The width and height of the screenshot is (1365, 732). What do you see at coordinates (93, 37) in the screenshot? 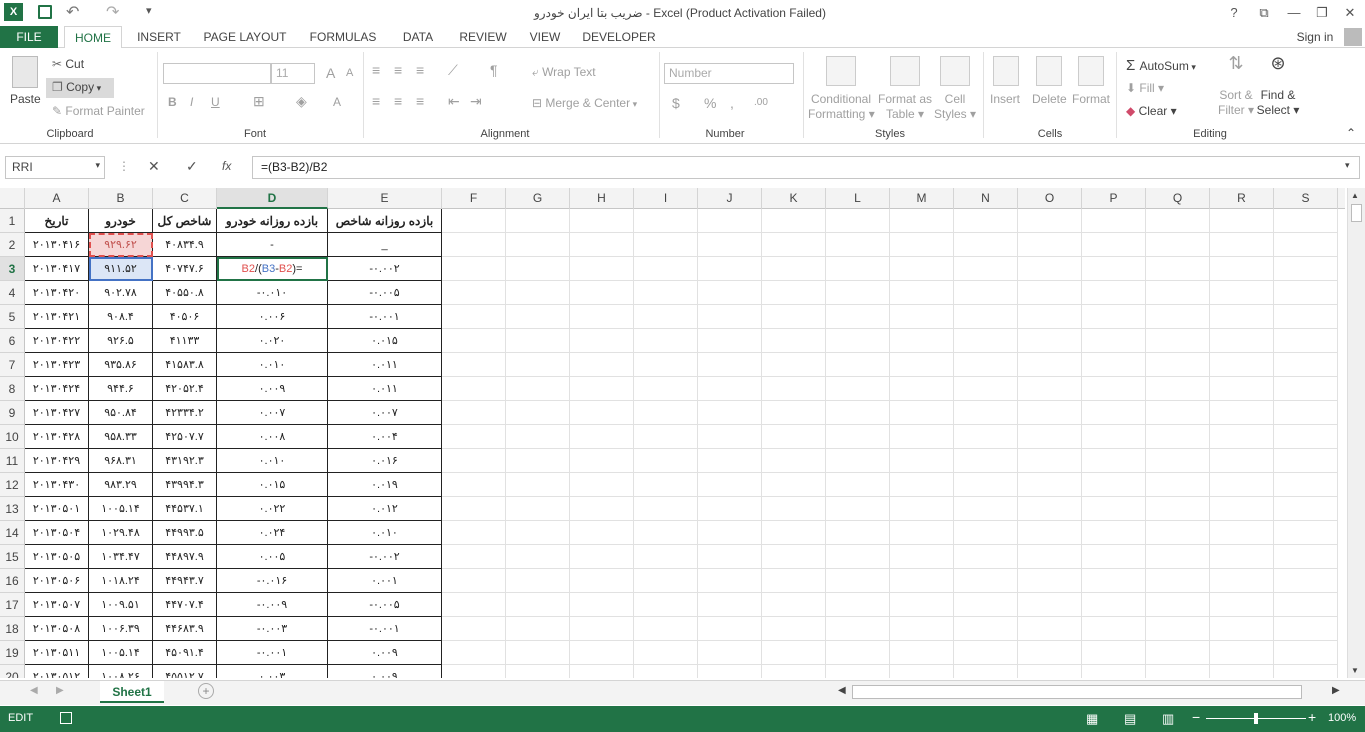
I see `tab-home: HOME` at bounding box center [93, 37].